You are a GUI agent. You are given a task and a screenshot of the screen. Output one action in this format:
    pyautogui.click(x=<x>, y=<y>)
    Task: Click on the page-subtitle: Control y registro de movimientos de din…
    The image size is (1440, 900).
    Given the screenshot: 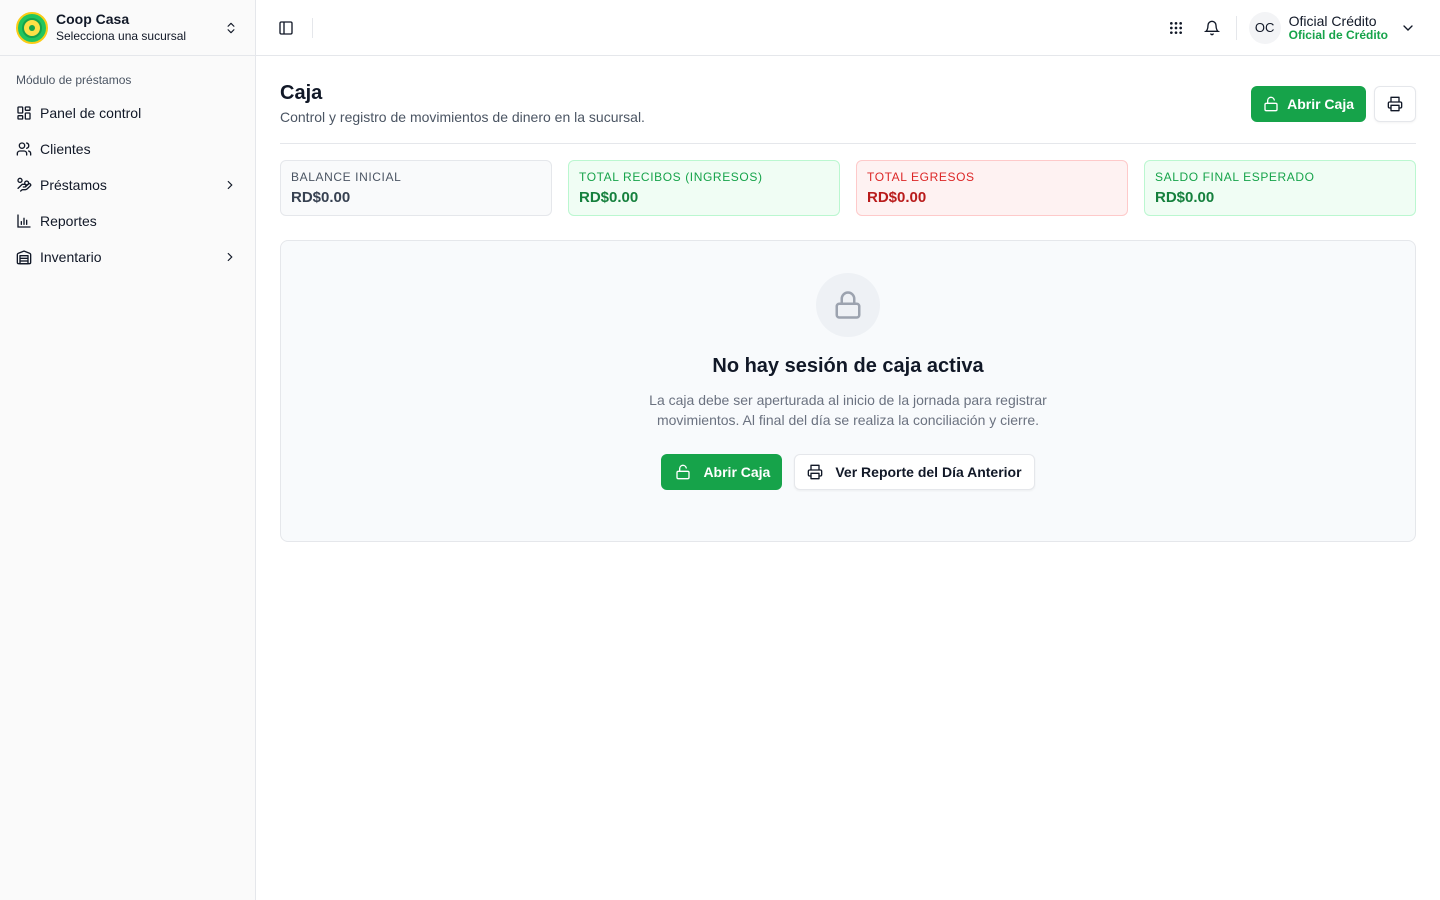 What is the action you would take?
    pyautogui.click(x=462, y=117)
    